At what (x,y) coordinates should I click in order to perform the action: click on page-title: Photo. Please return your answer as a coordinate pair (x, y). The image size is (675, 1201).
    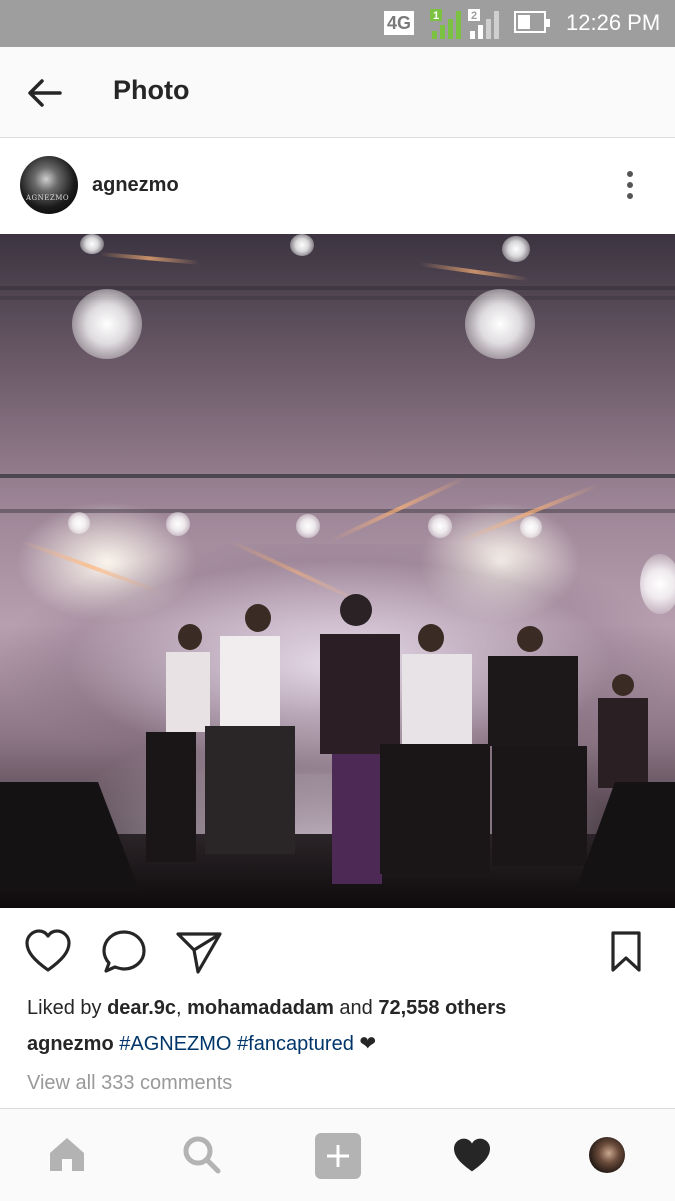
    Looking at the image, I should click on (151, 90).